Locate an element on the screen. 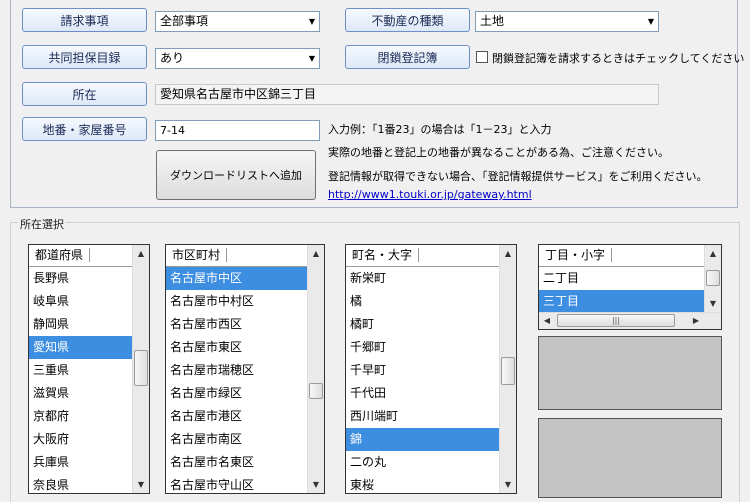 This screenshot has height=502, width=750. chome-items: 二丁目 三丁目 is located at coordinates (621, 290).